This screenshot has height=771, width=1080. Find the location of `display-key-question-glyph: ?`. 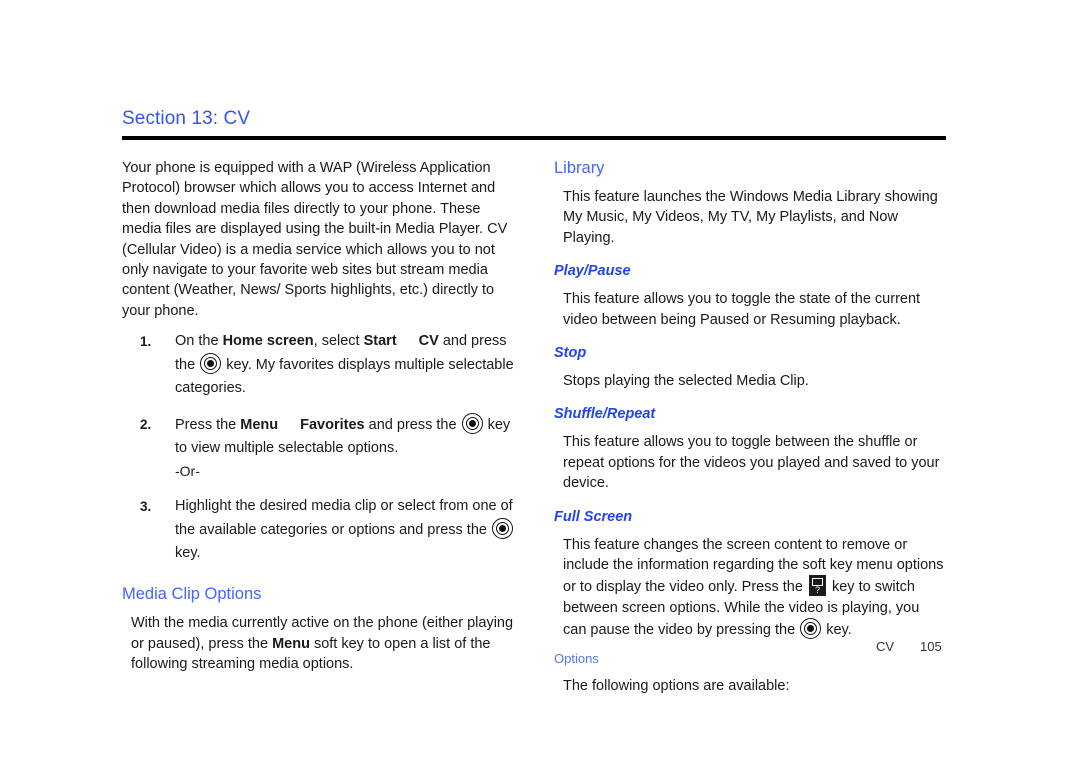

display-key-question-glyph: ? is located at coordinates (817, 590).